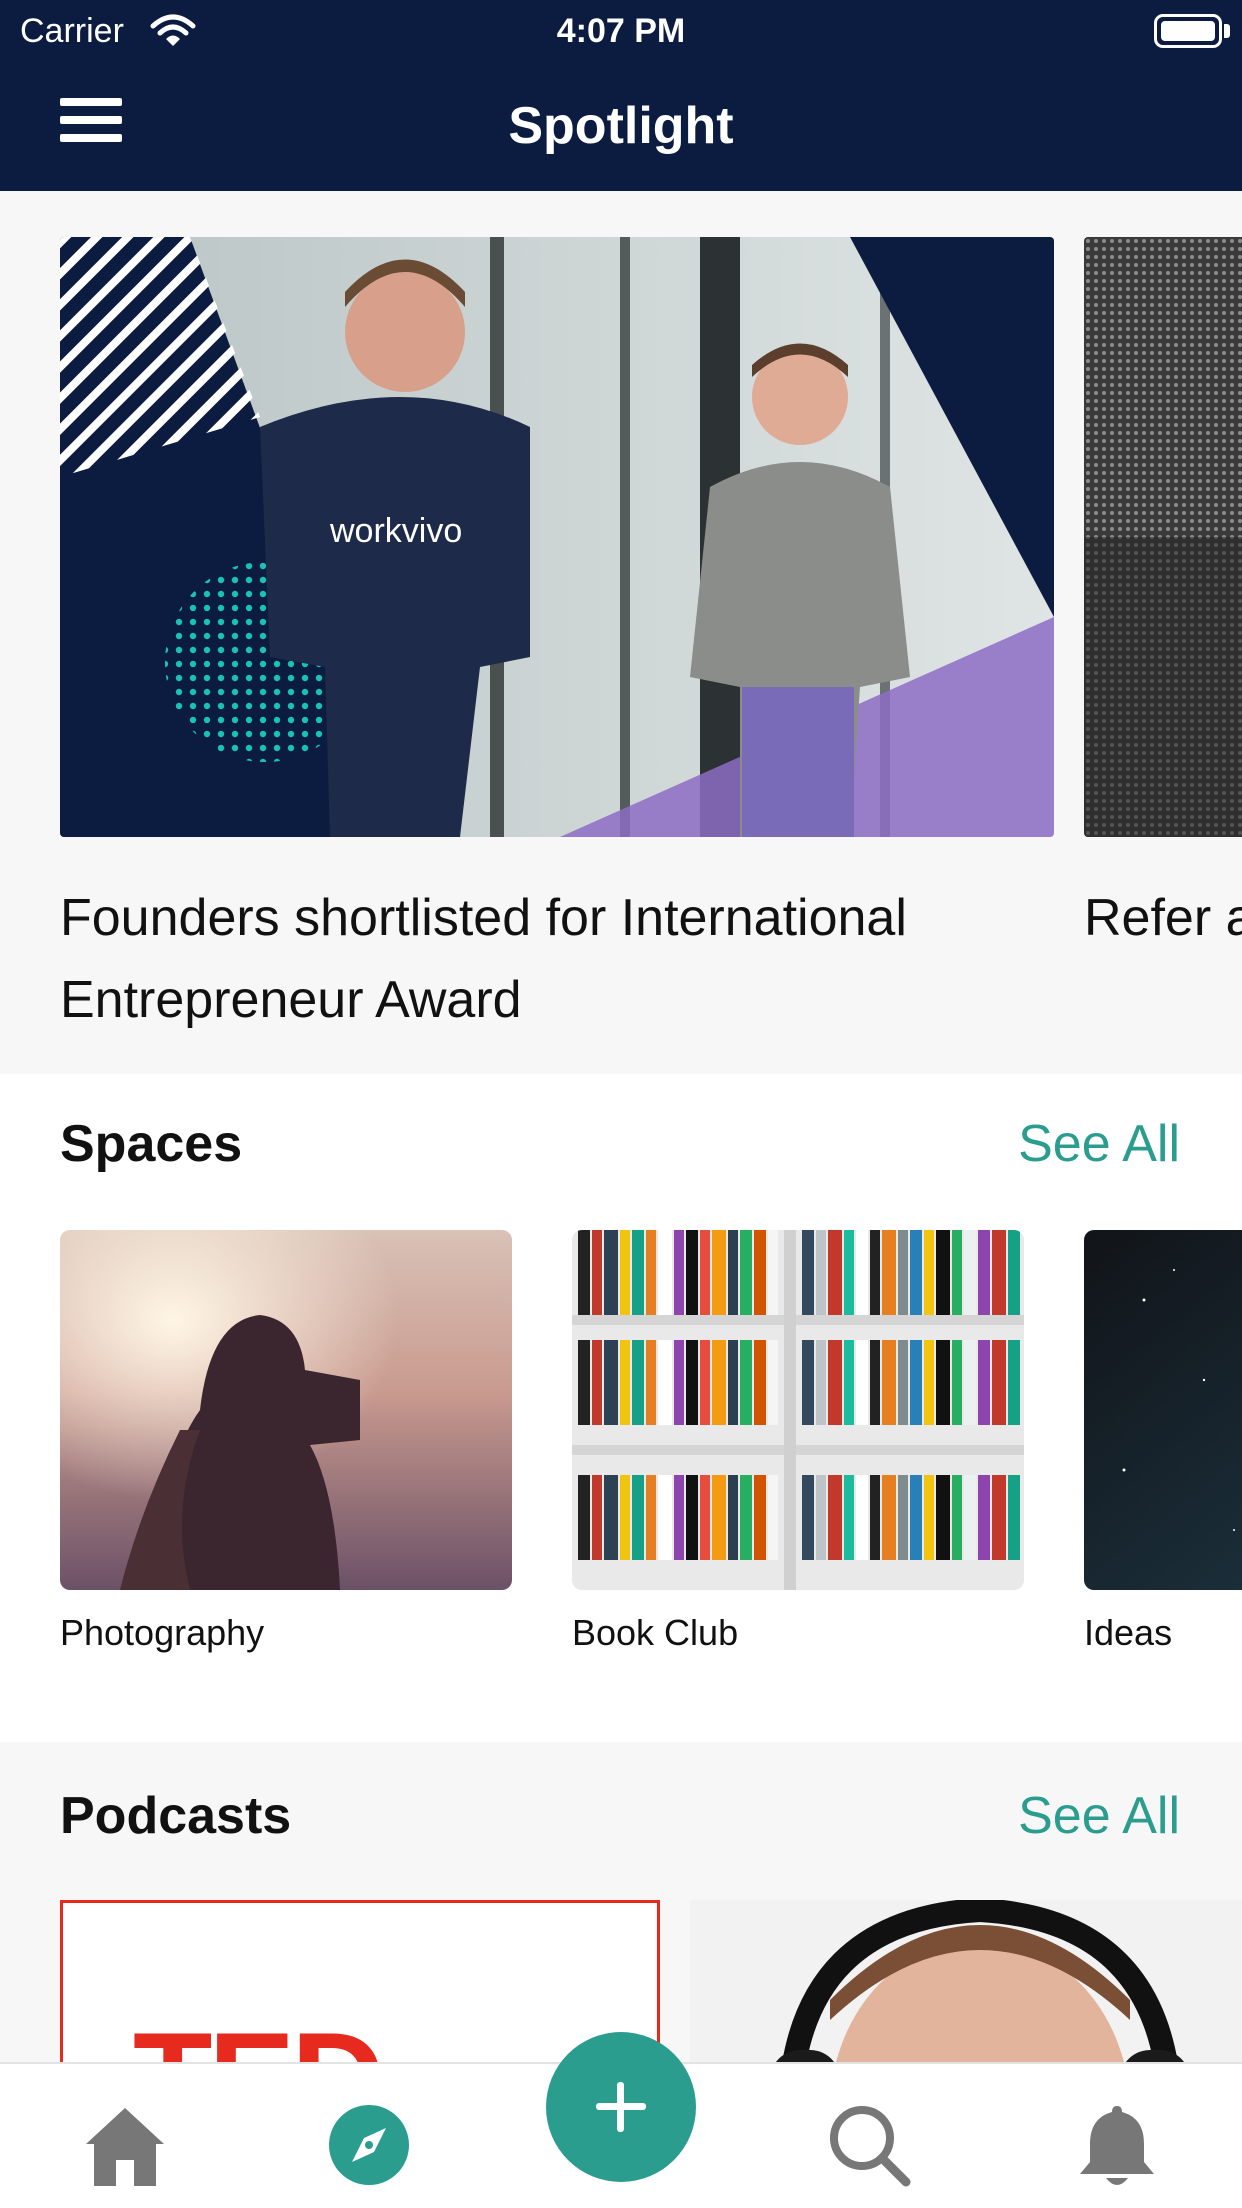 This screenshot has height=2208, width=1242. I want to click on space-card-ideas: Ideas, so click(1163, 1442).